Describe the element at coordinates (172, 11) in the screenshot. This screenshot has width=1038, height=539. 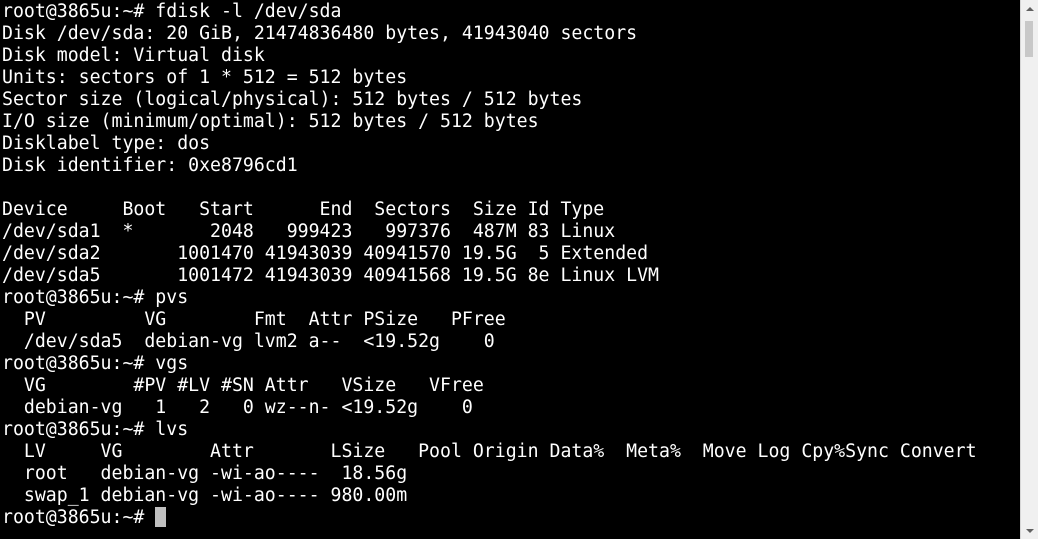
I see `terminal-line: root@3865u:~# fdisk -l /dev/sda` at that location.